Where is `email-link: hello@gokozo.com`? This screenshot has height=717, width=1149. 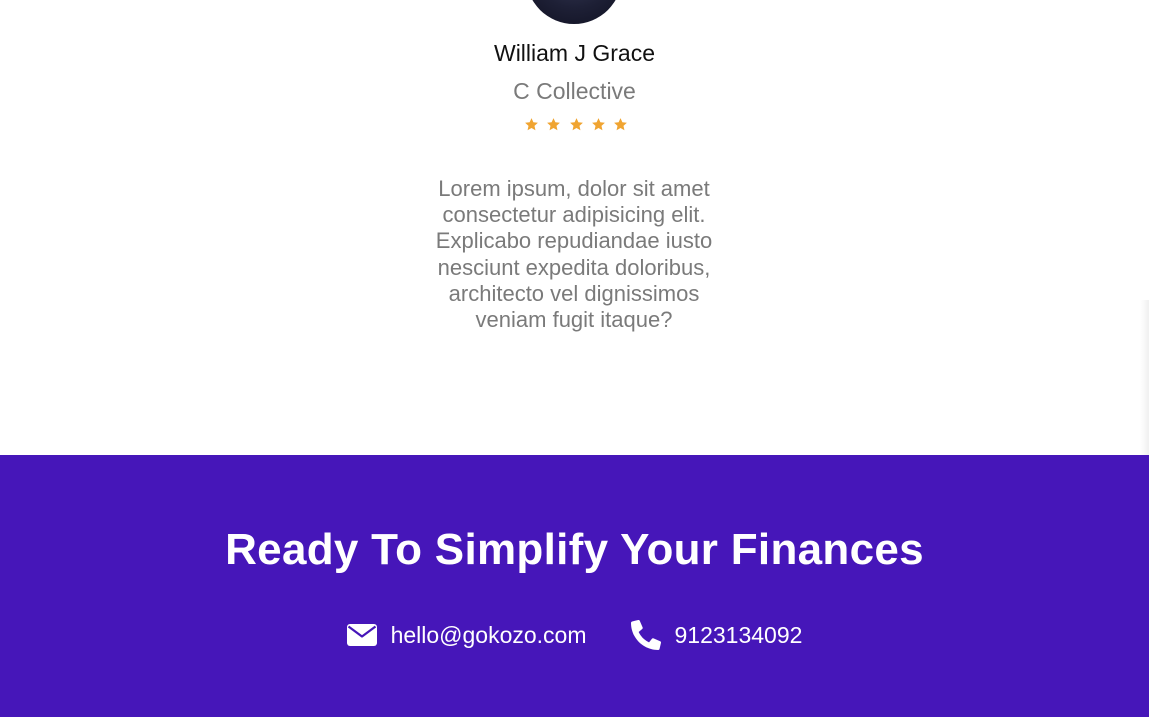 email-link: hello@gokozo.com is located at coordinates (466, 635).